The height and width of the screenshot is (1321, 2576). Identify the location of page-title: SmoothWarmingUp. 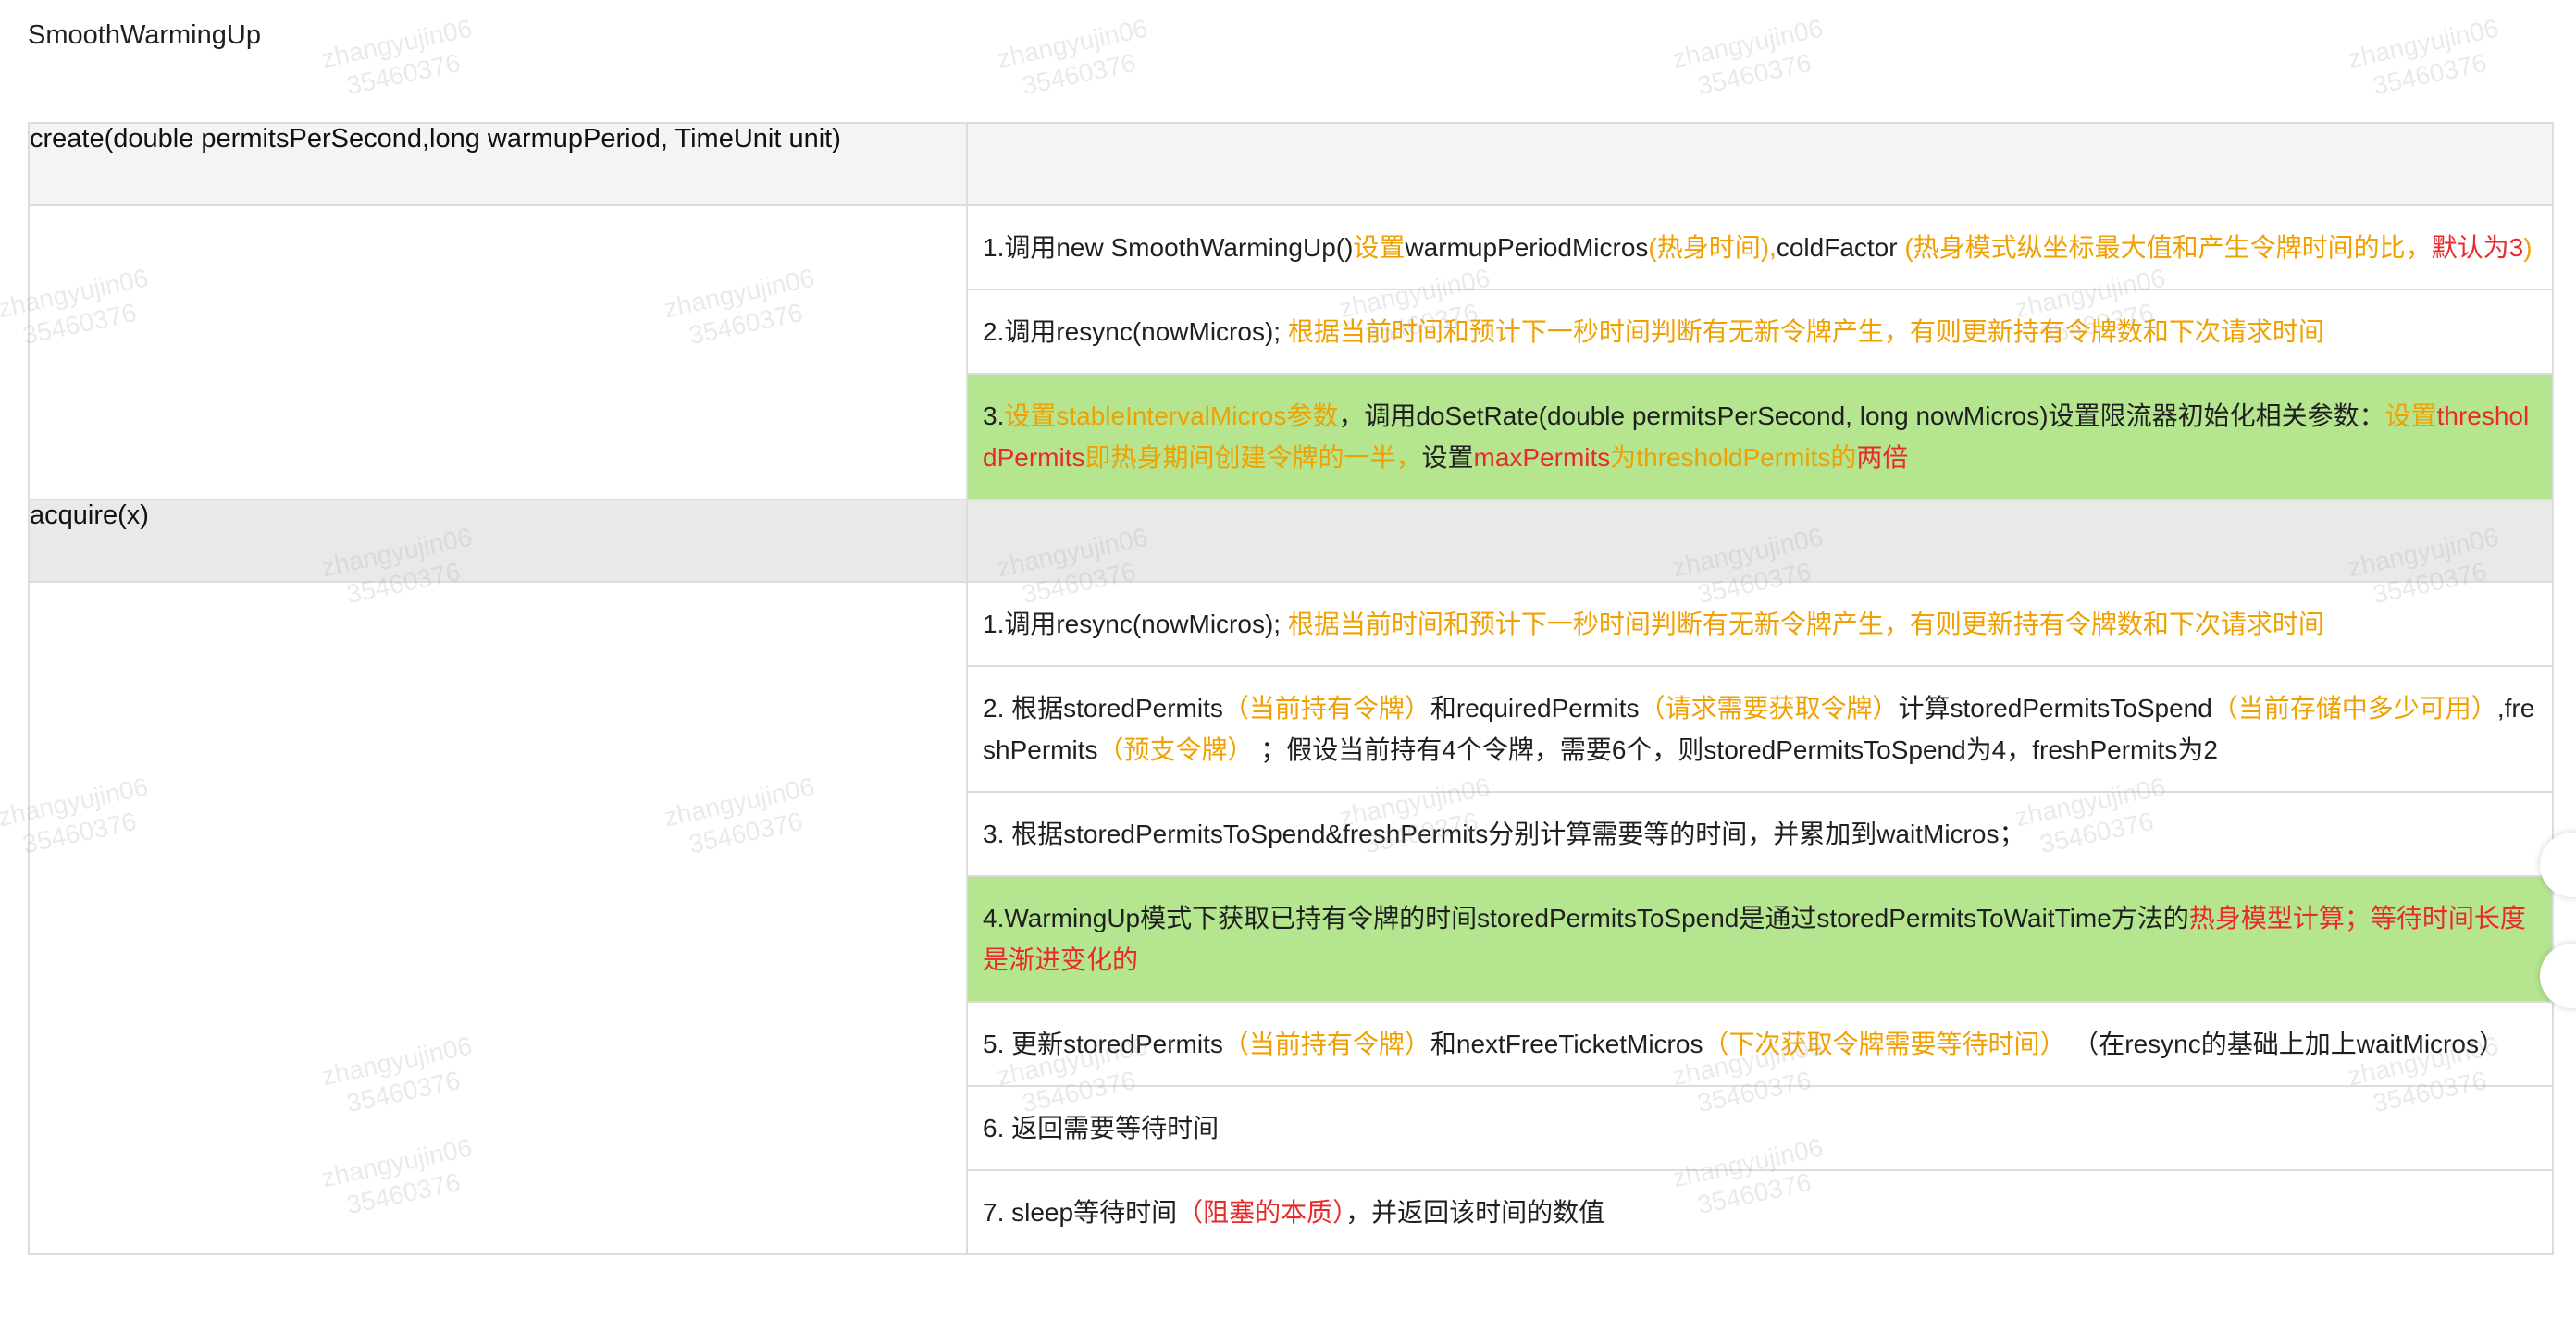
(144, 35).